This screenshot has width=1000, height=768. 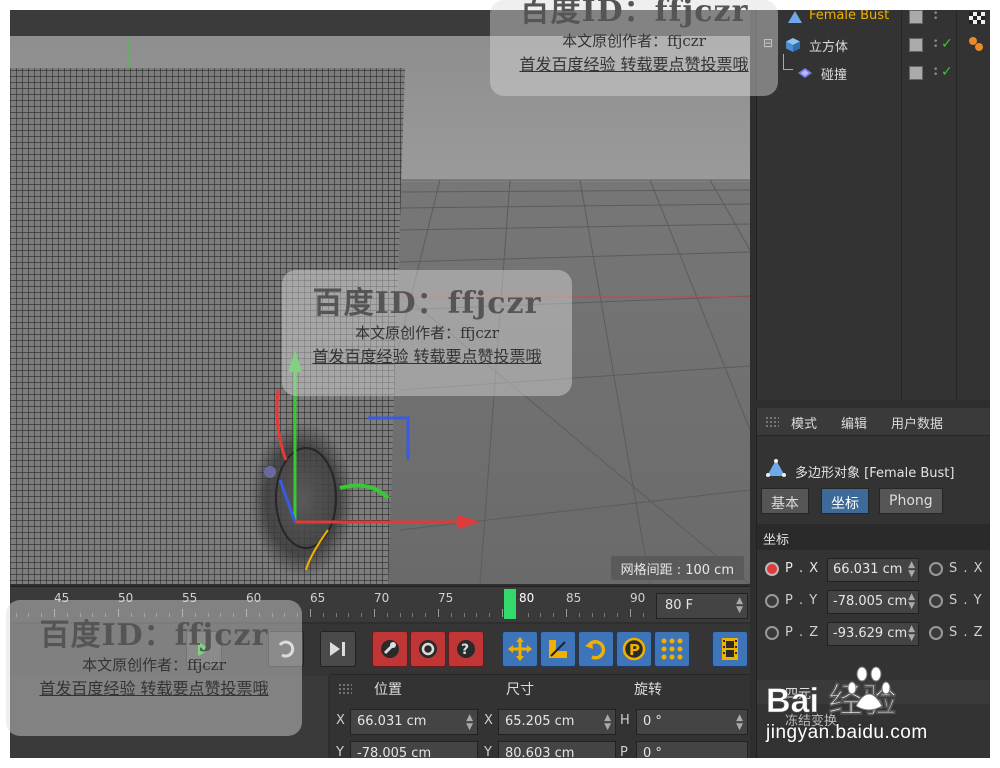 What do you see at coordinates (854, 422) in the screenshot?
I see `menu-edit: 编辑` at bounding box center [854, 422].